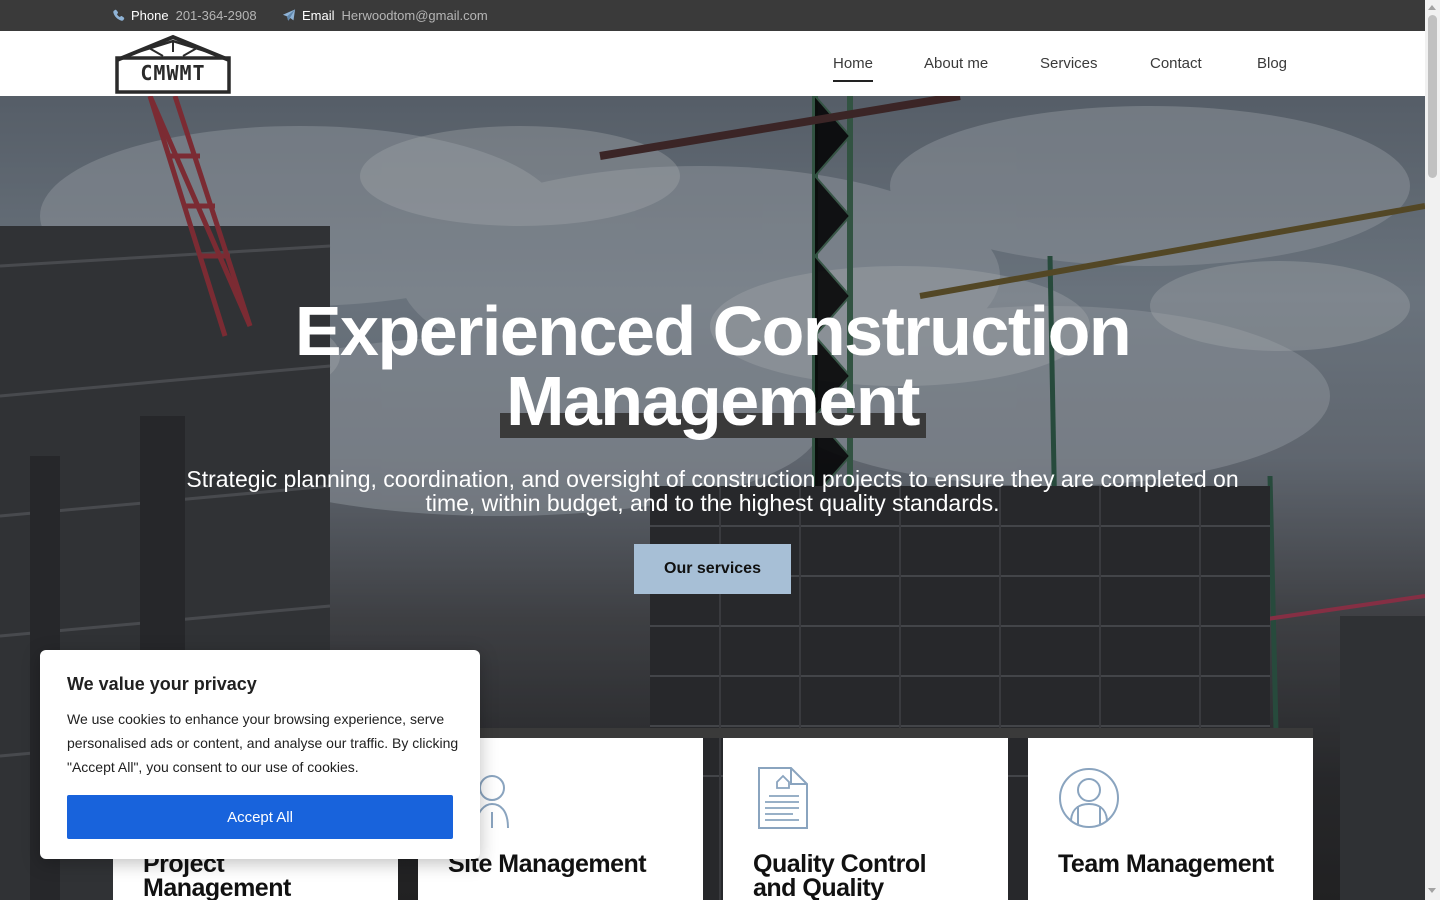 This screenshot has height=900, width=1440. What do you see at coordinates (1166, 864) in the screenshot?
I see `service-title-line1: Team Management` at bounding box center [1166, 864].